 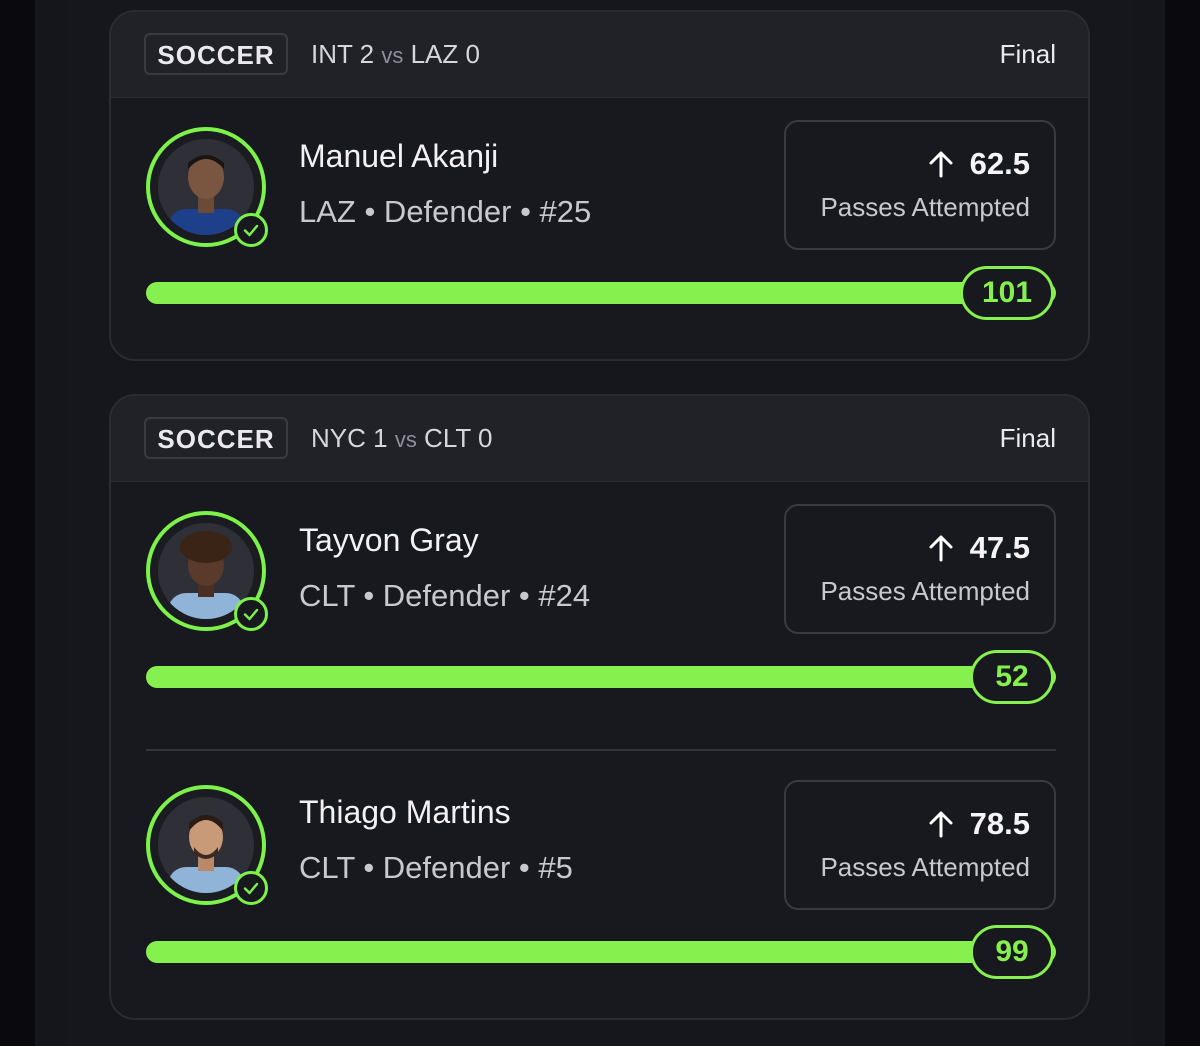 I want to click on player-meta: CLT • Defender • #24, so click(x=445, y=595).